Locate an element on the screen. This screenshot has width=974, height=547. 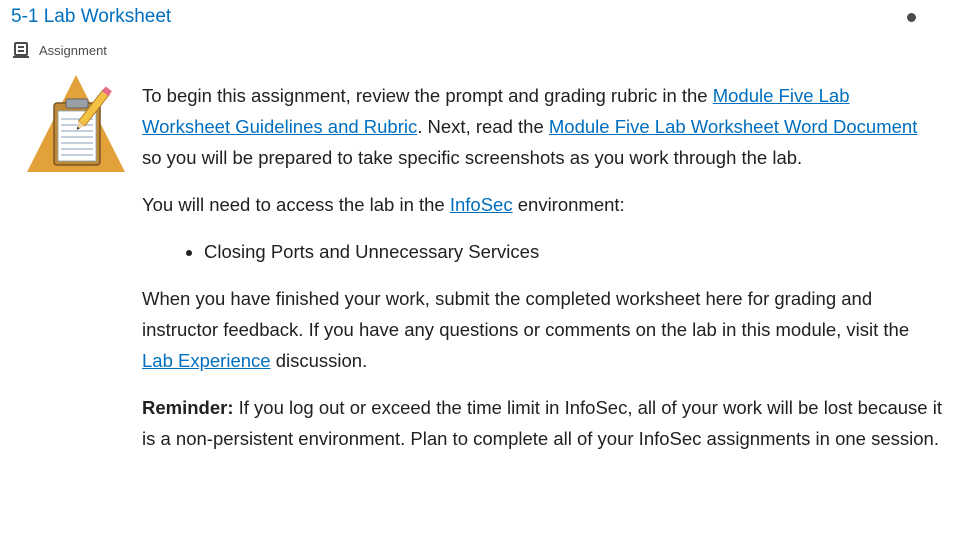
assignment-icon is located at coordinates (21, 50).